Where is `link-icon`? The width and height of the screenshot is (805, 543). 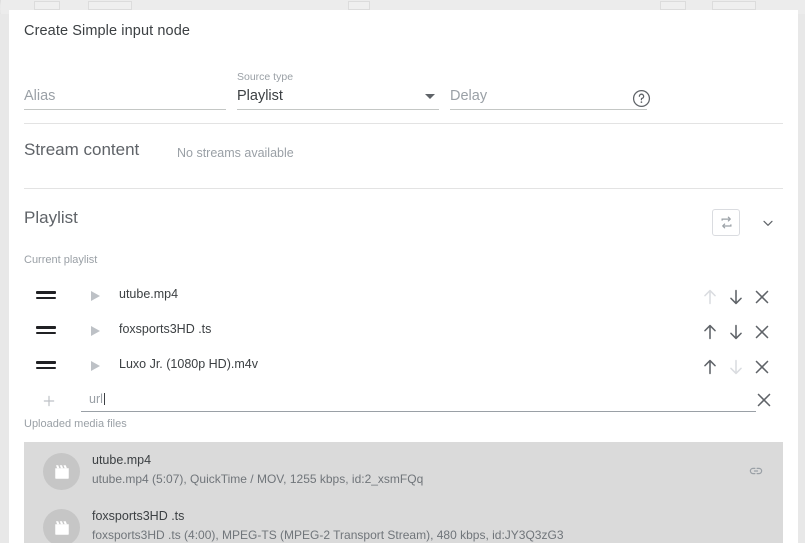 link-icon is located at coordinates (756, 471).